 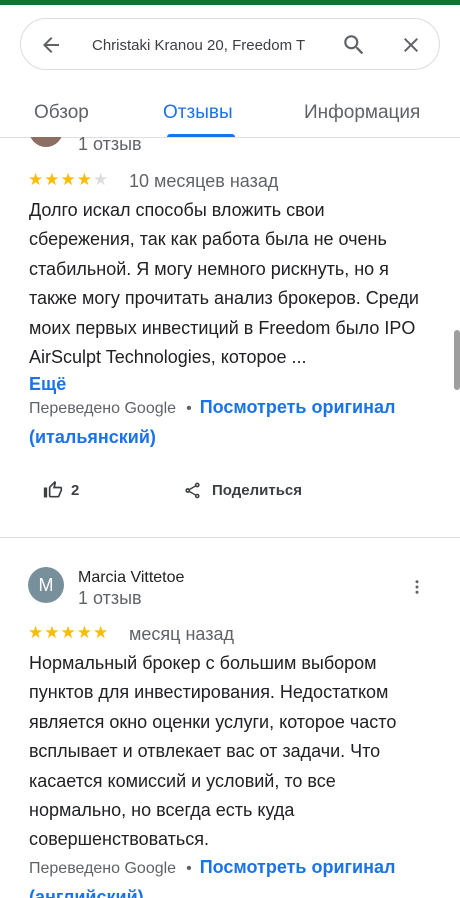 I want to click on share-button: Поделиться, so click(x=257, y=490).